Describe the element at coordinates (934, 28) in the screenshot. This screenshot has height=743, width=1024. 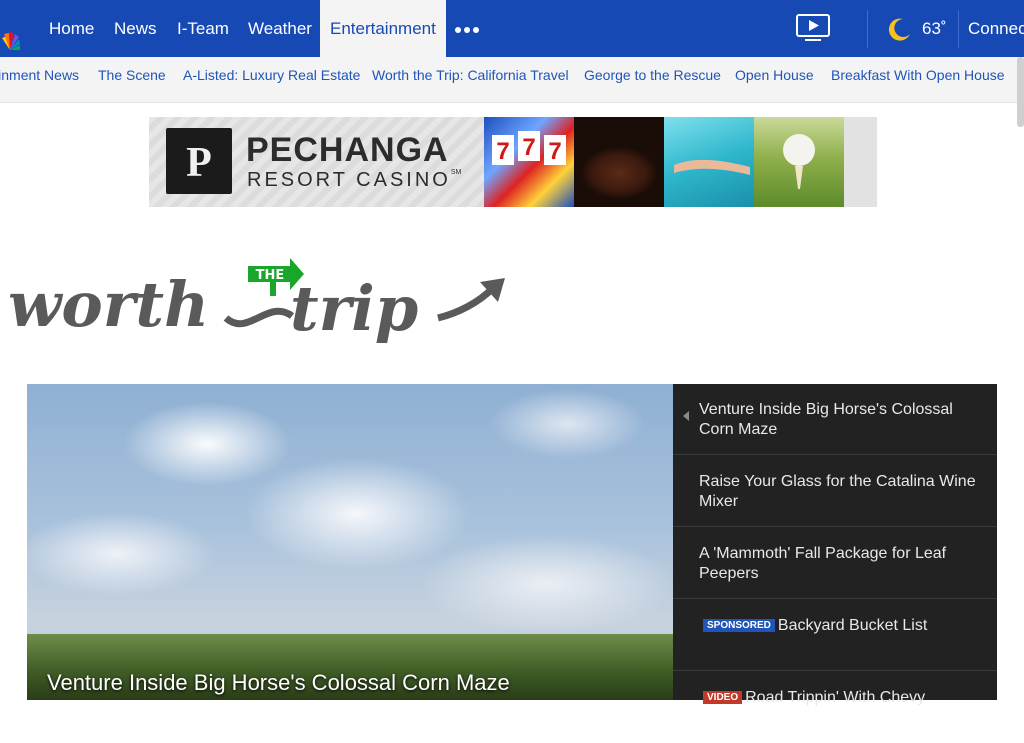
I see `temperature-value: 63˚` at that location.